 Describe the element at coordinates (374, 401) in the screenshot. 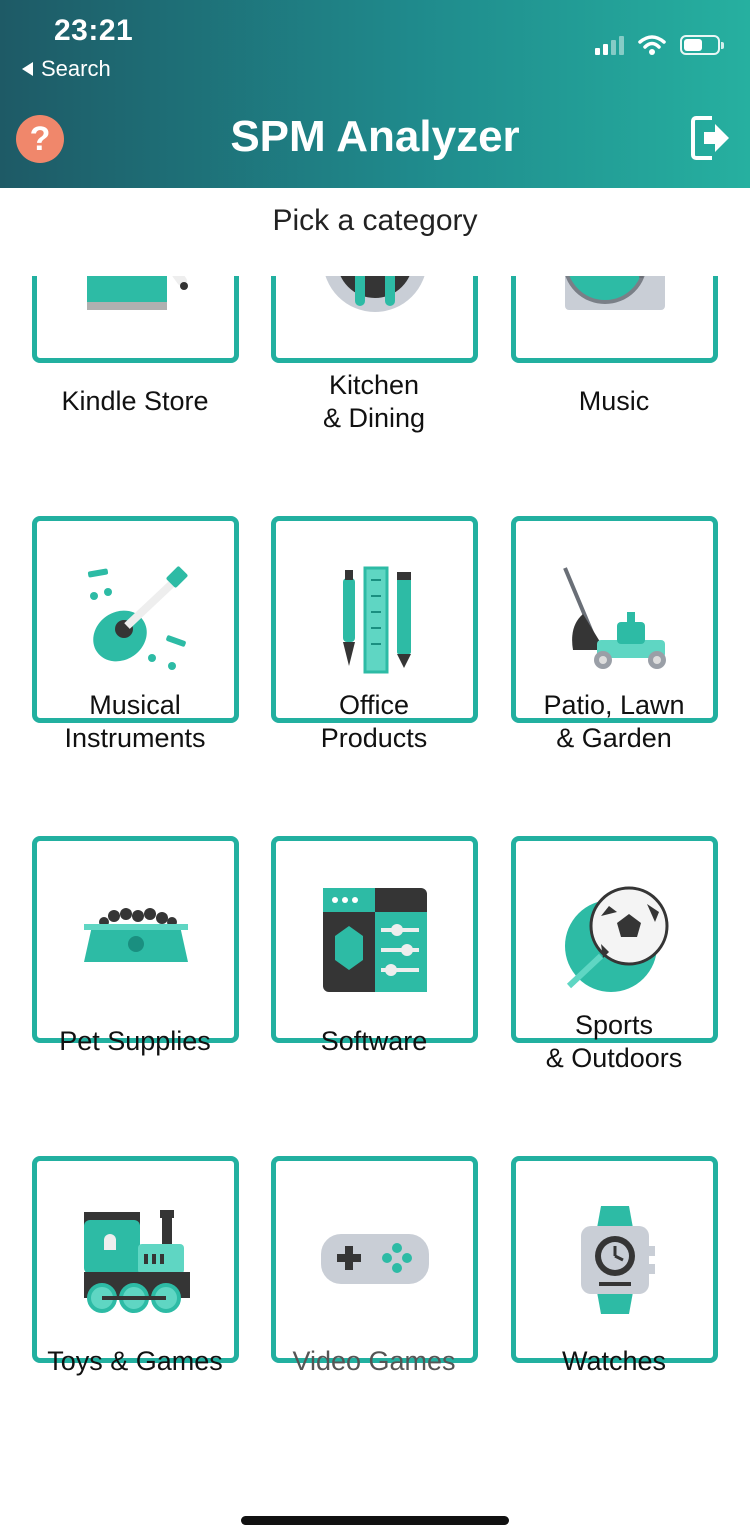

I see `category-label: Kitchen & Dining` at that location.